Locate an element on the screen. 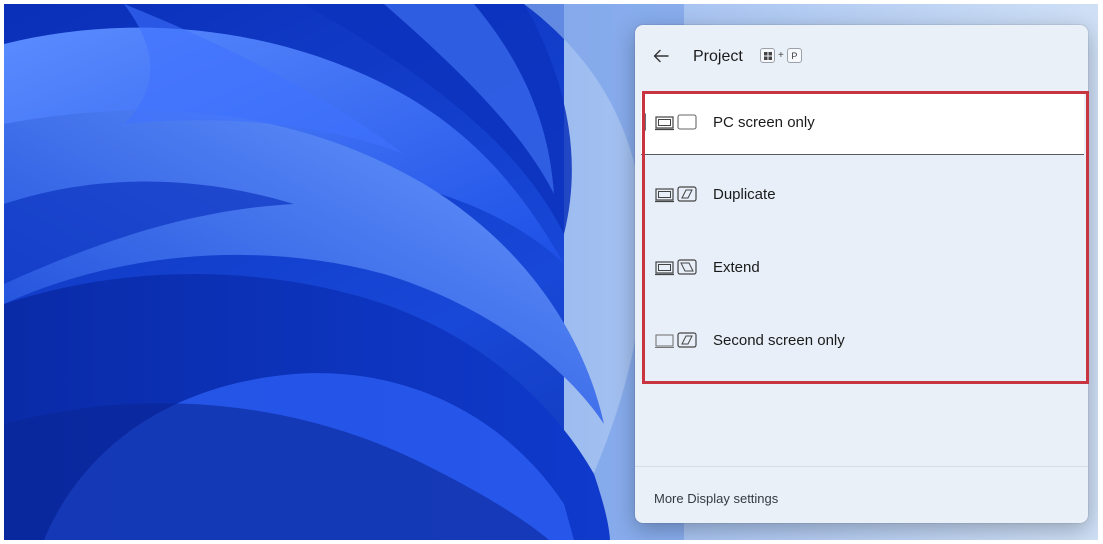 The height and width of the screenshot is (544, 1103). duplicate-icon is located at coordinates (676, 194).